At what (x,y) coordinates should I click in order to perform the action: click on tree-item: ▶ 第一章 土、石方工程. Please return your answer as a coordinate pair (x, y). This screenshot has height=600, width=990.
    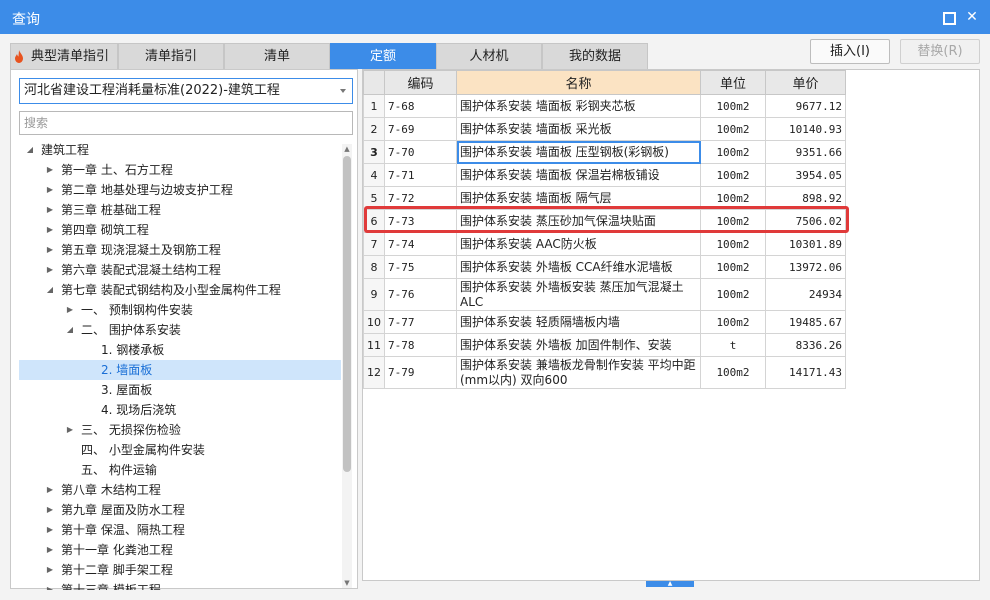
    Looking at the image, I should click on (180, 170).